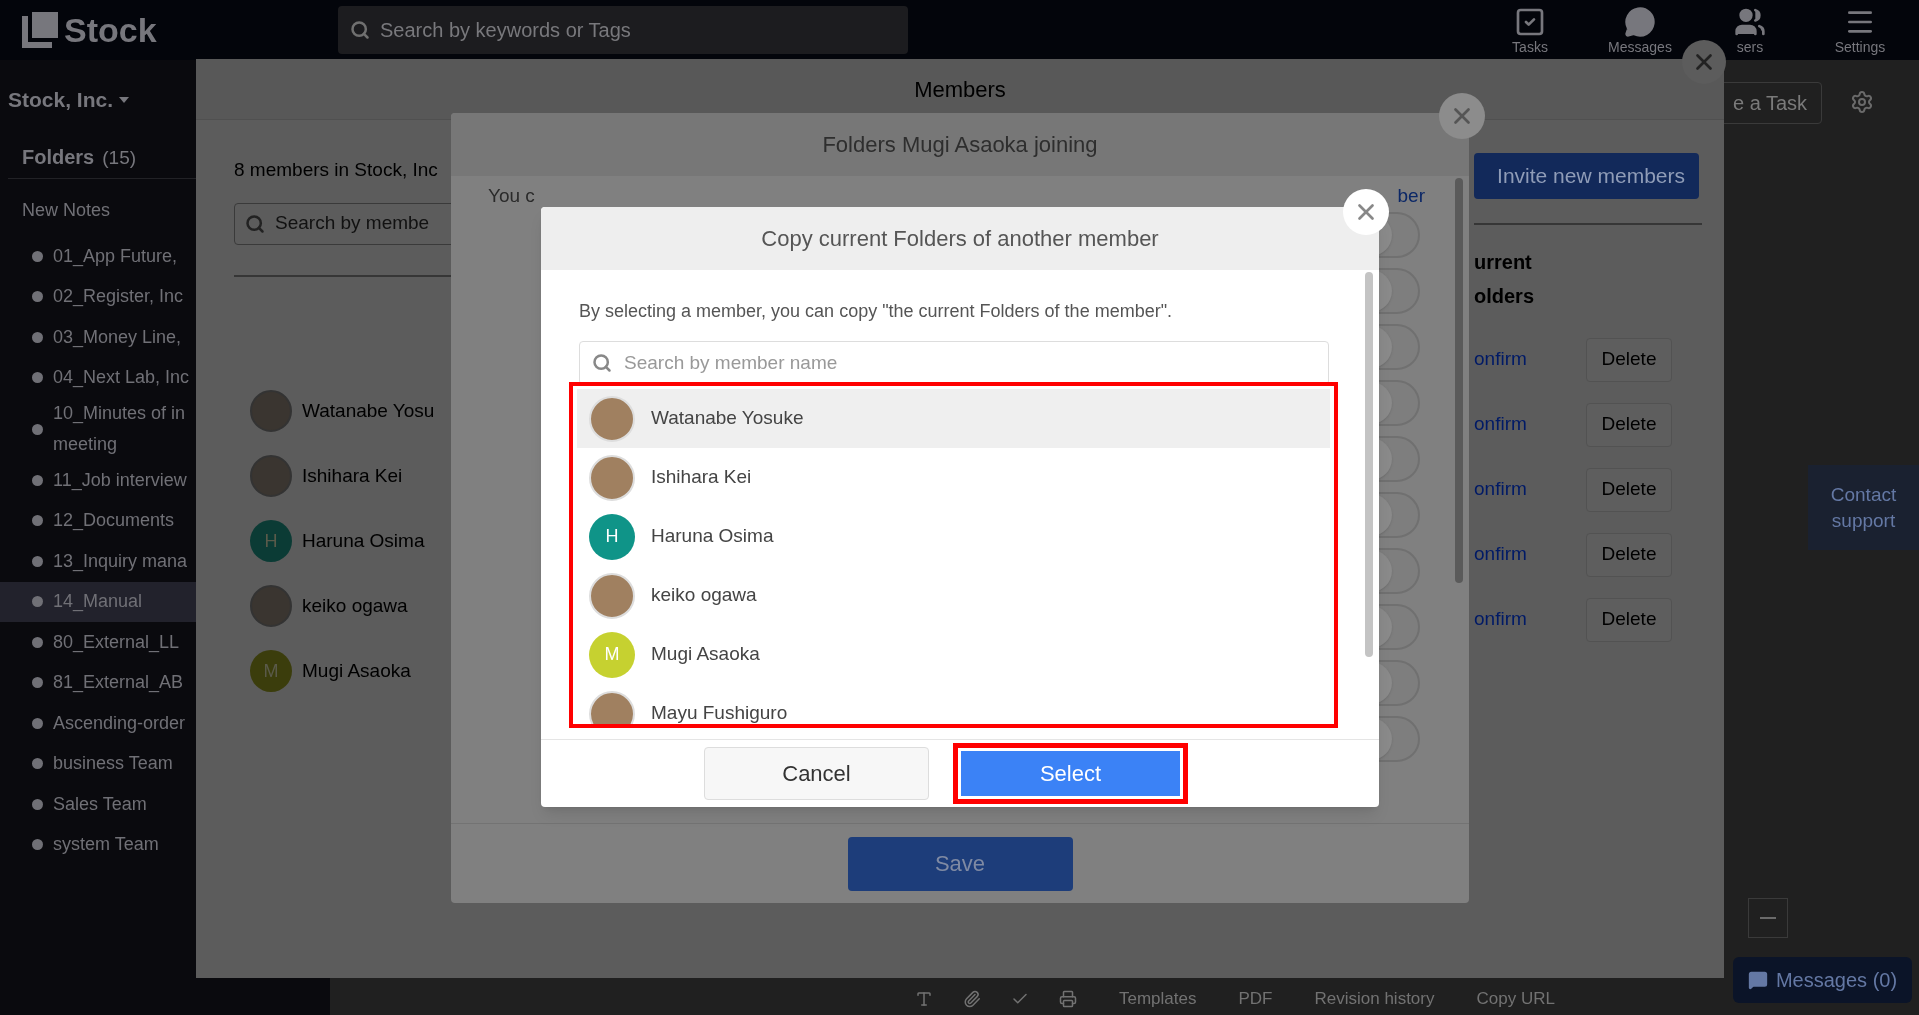 Image resolution: width=1919 pixels, height=1015 pixels. I want to click on toolbar-link: Revision history, so click(1374, 998).